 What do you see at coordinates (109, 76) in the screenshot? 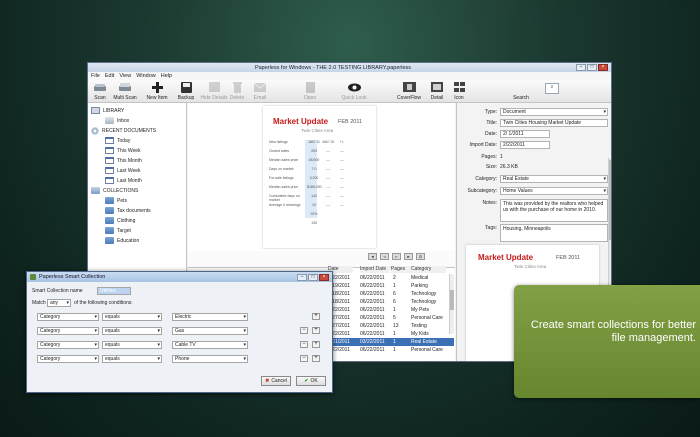
I see `menu-edit: Edit` at bounding box center [109, 76].